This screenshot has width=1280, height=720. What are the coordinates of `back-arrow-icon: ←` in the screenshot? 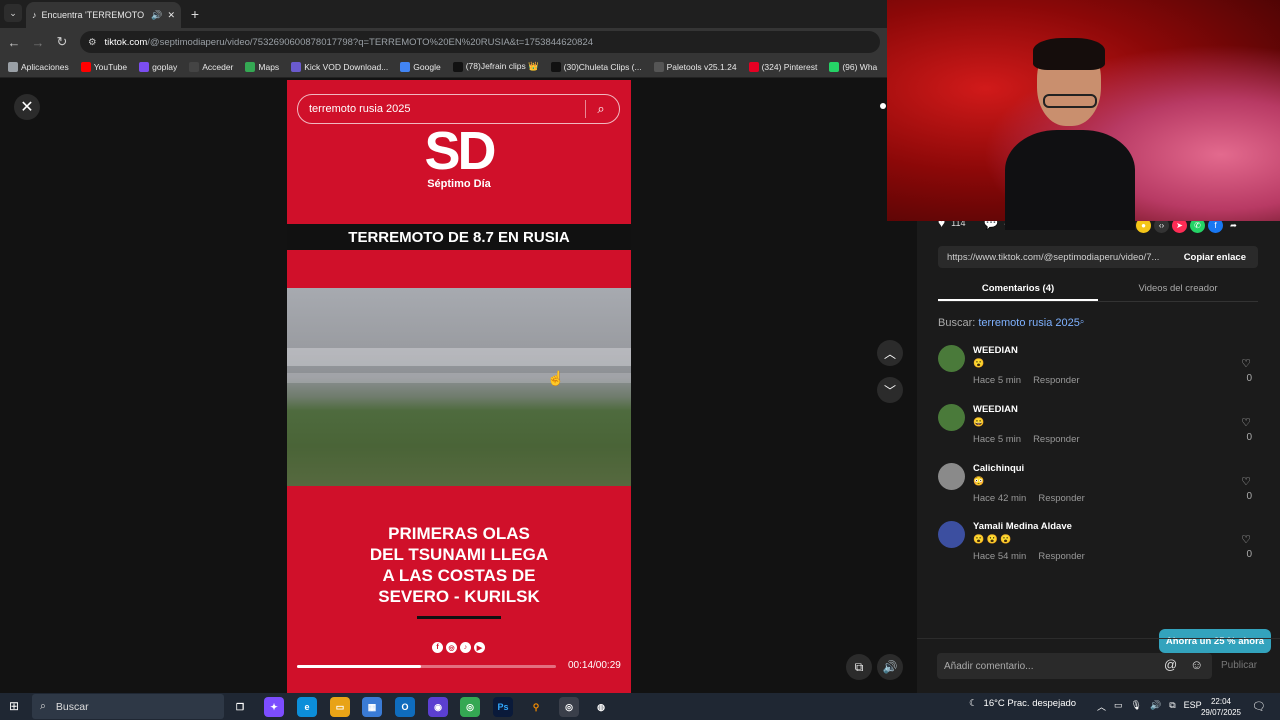 It's located at (14, 42).